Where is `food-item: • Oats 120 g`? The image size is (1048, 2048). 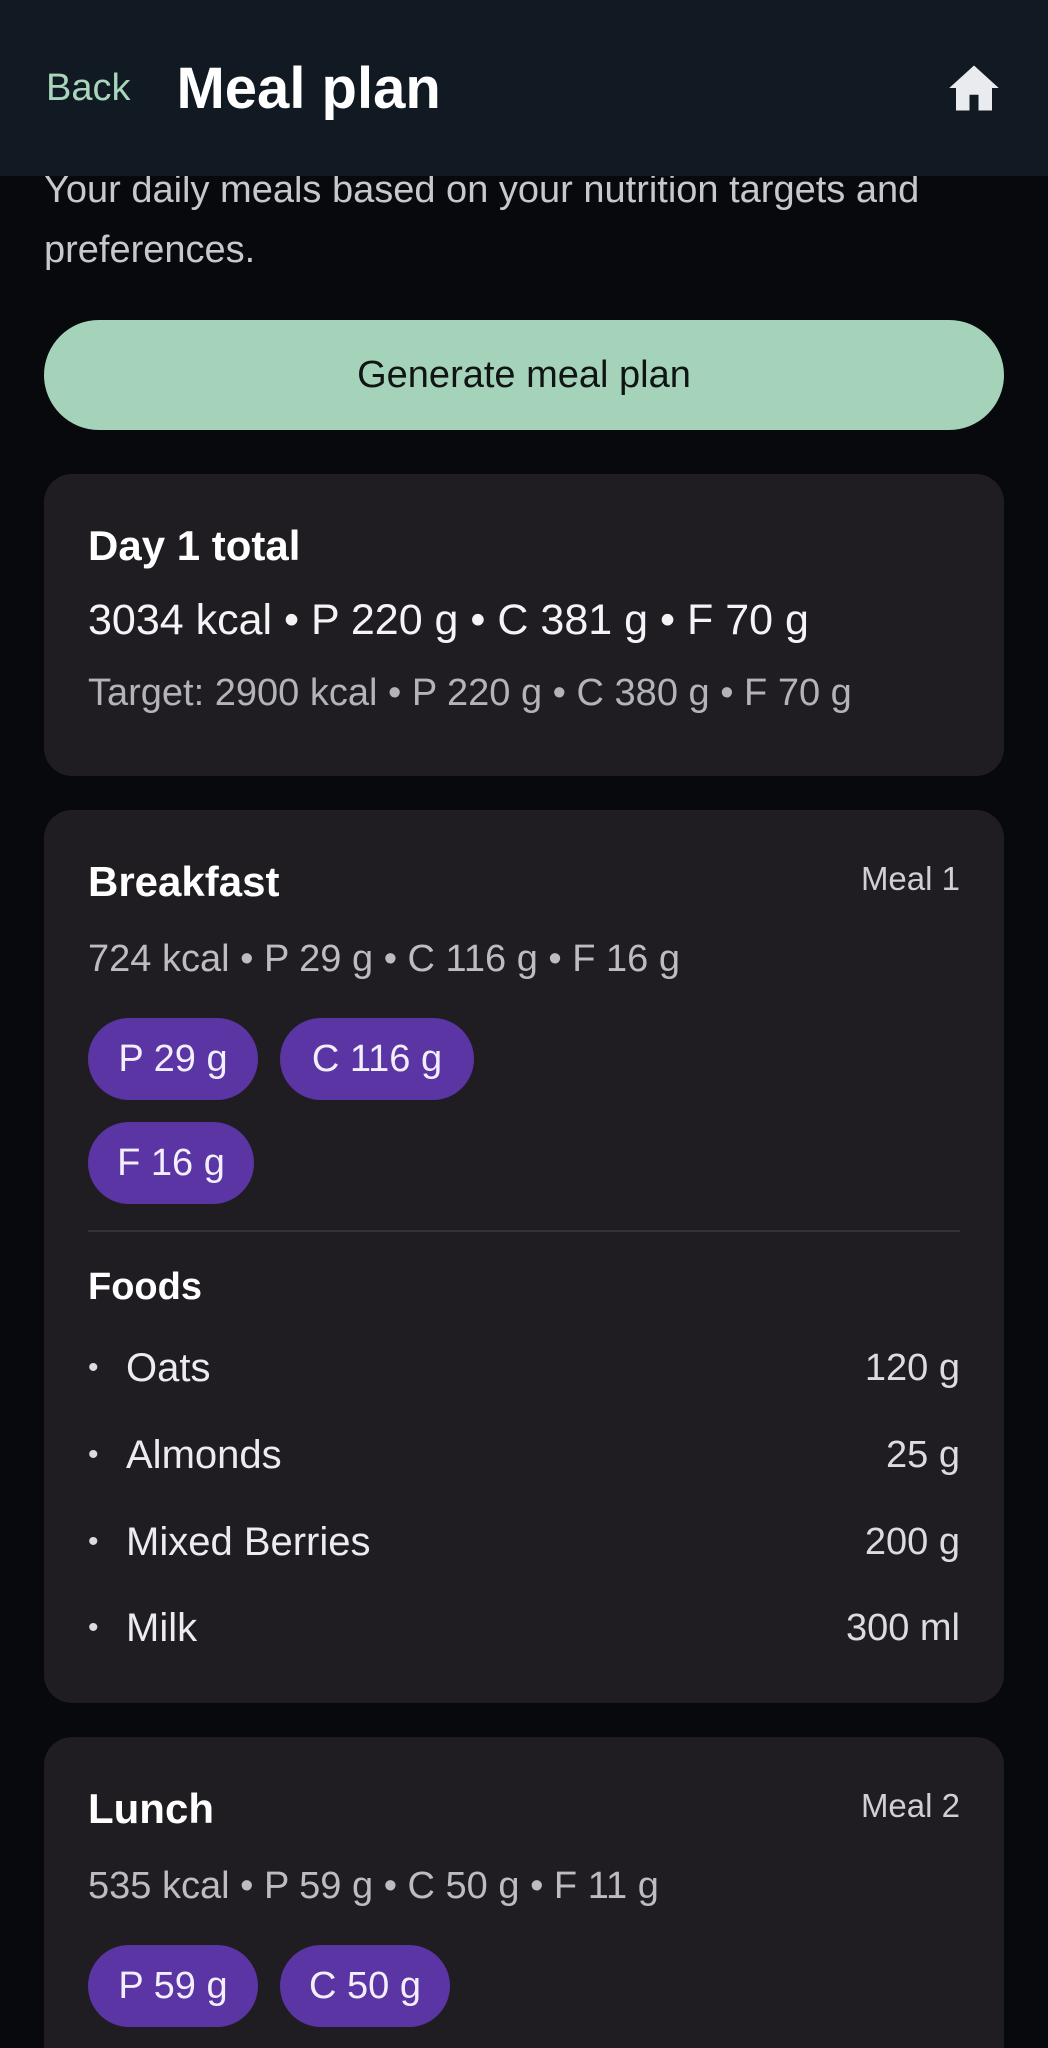 food-item: • Oats 120 g is located at coordinates (524, 1368).